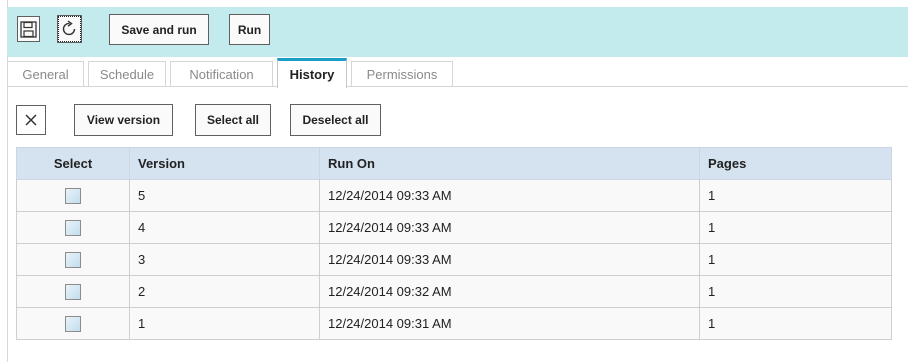 This screenshot has width=908, height=362. What do you see at coordinates (795, 163) in the screenshot?
I see `column-header-pages: Pages` at bounding box center [795, 163].